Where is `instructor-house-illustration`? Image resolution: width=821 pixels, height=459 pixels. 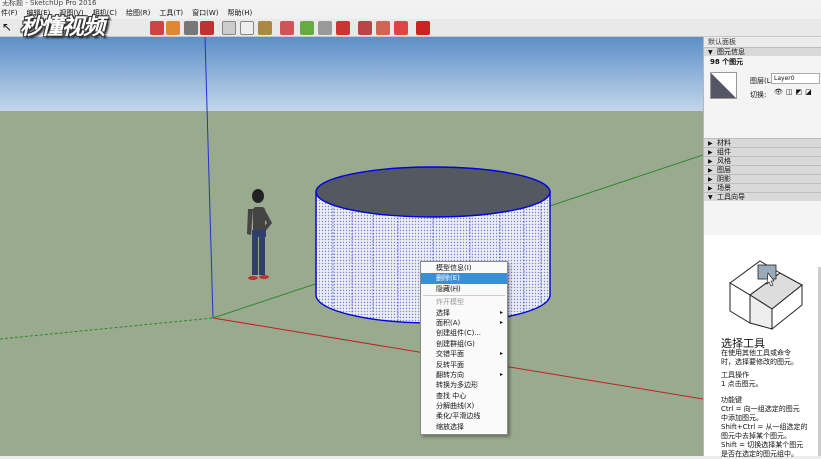
instructor-house-illustration is located at coordinates (766, 295).